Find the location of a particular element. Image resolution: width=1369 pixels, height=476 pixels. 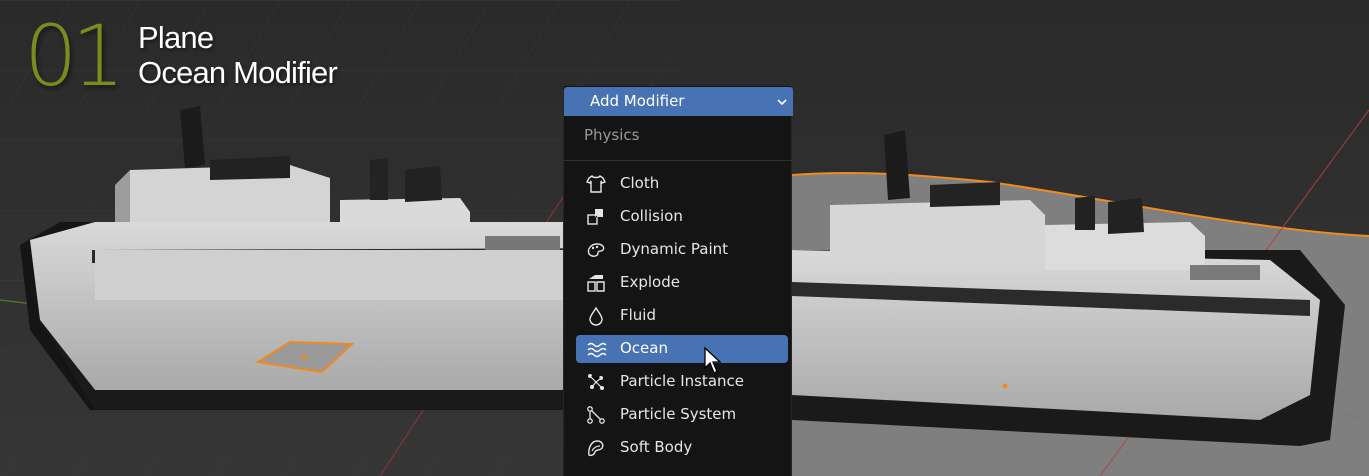

menu-item-cloth: Cloth is located at coordinates (682, 184).